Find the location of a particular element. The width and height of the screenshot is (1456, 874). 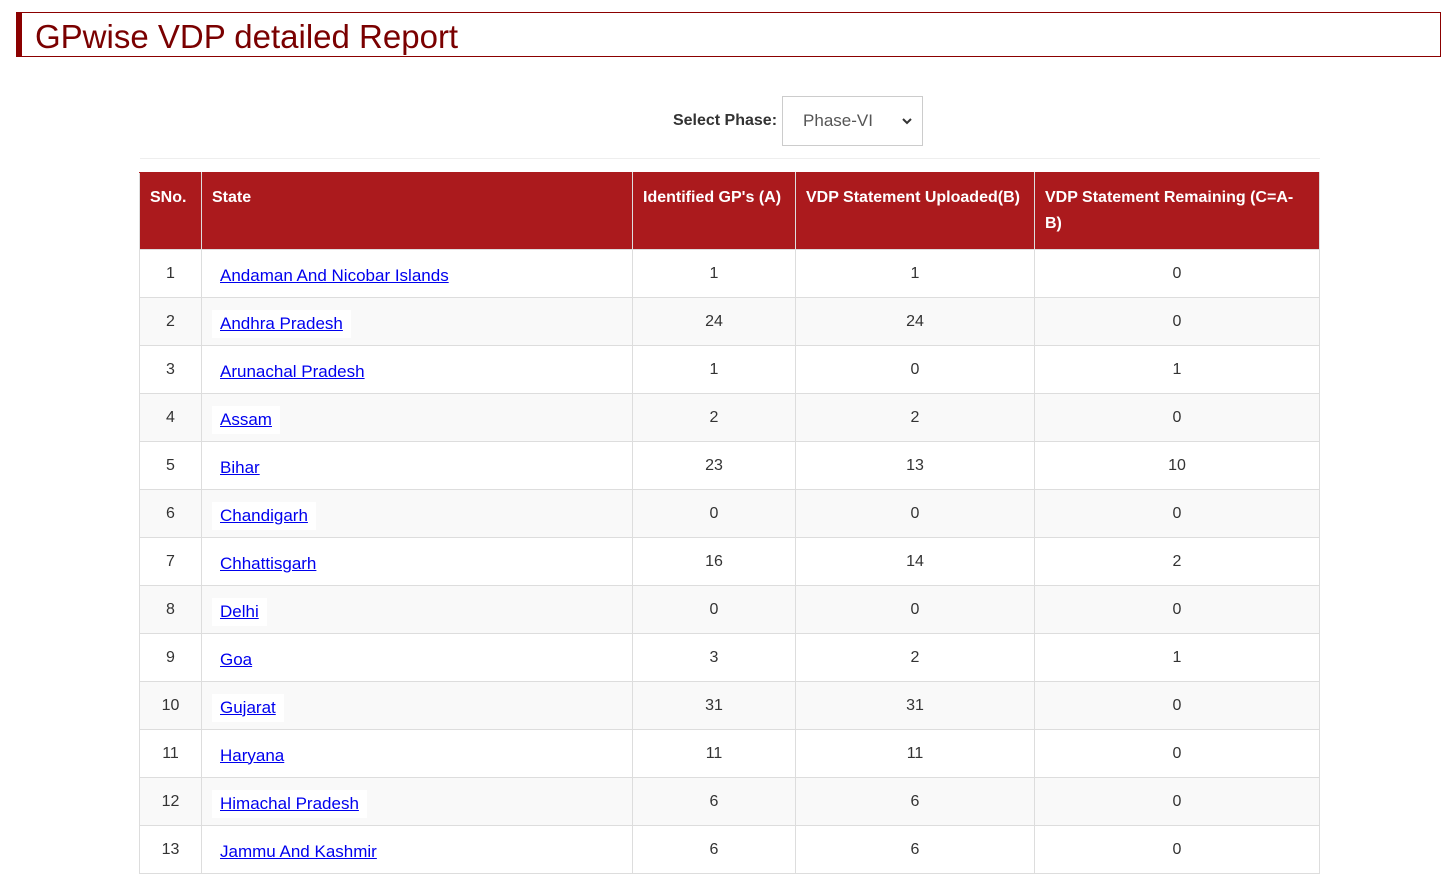

table-row: 13 Jammu And Kashmir 6 6 0 is located at coordinates (729, 849).